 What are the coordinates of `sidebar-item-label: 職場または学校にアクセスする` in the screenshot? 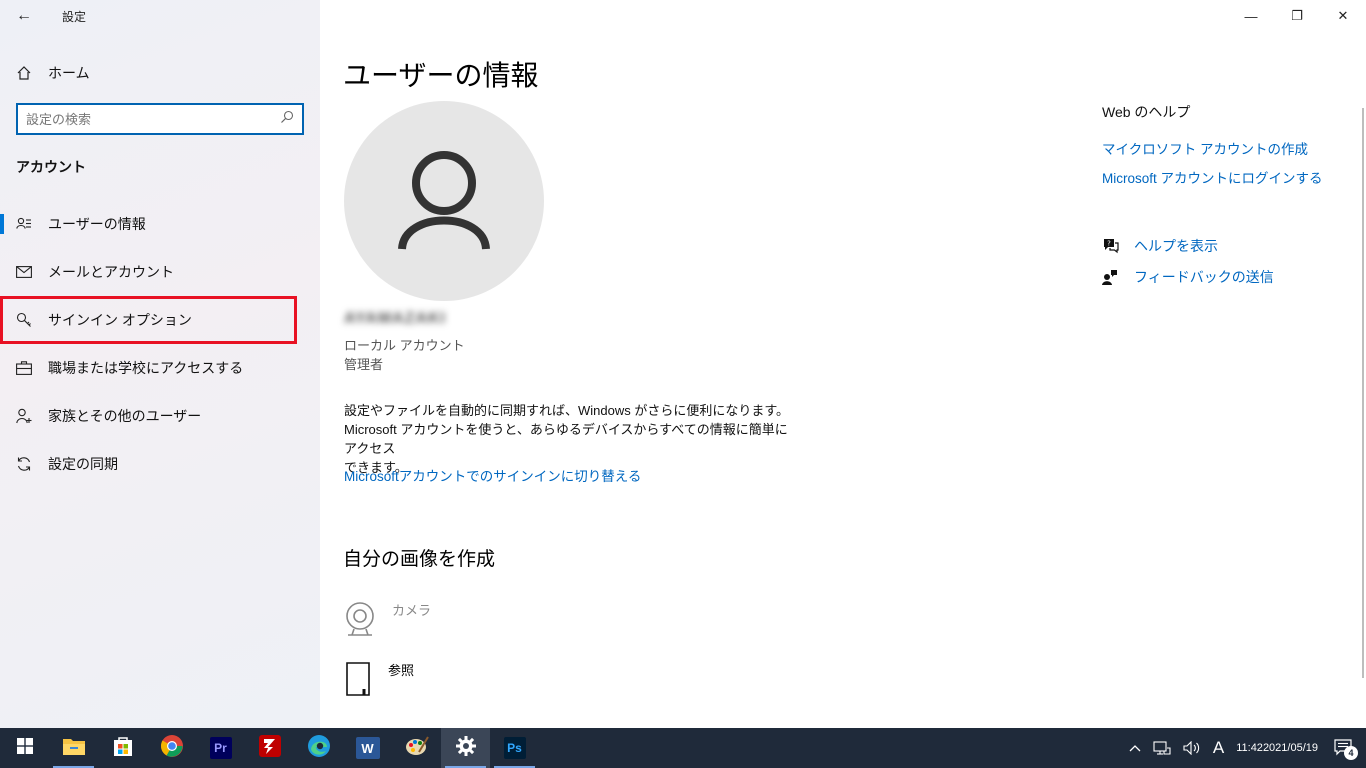 It's located at (146, 368).